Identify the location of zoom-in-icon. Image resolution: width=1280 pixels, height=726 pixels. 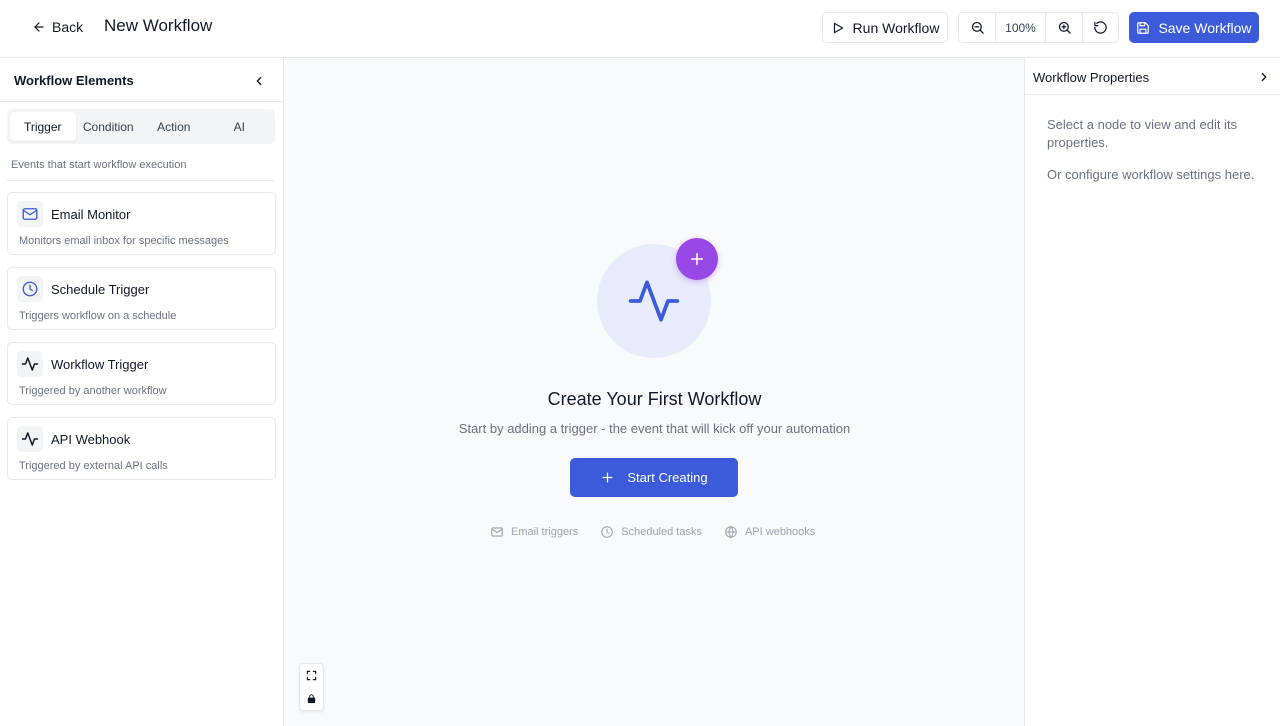
(1064, 27).